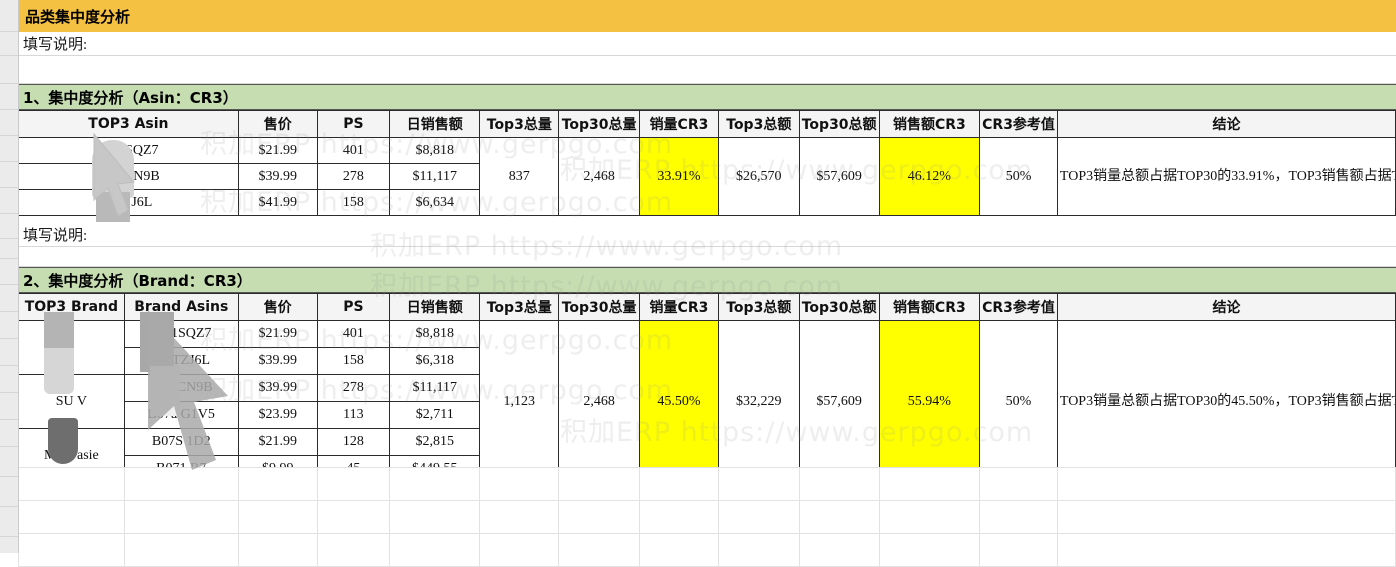  I want to click on col-head-daily-sales: 日销售额, so click(435, 124).